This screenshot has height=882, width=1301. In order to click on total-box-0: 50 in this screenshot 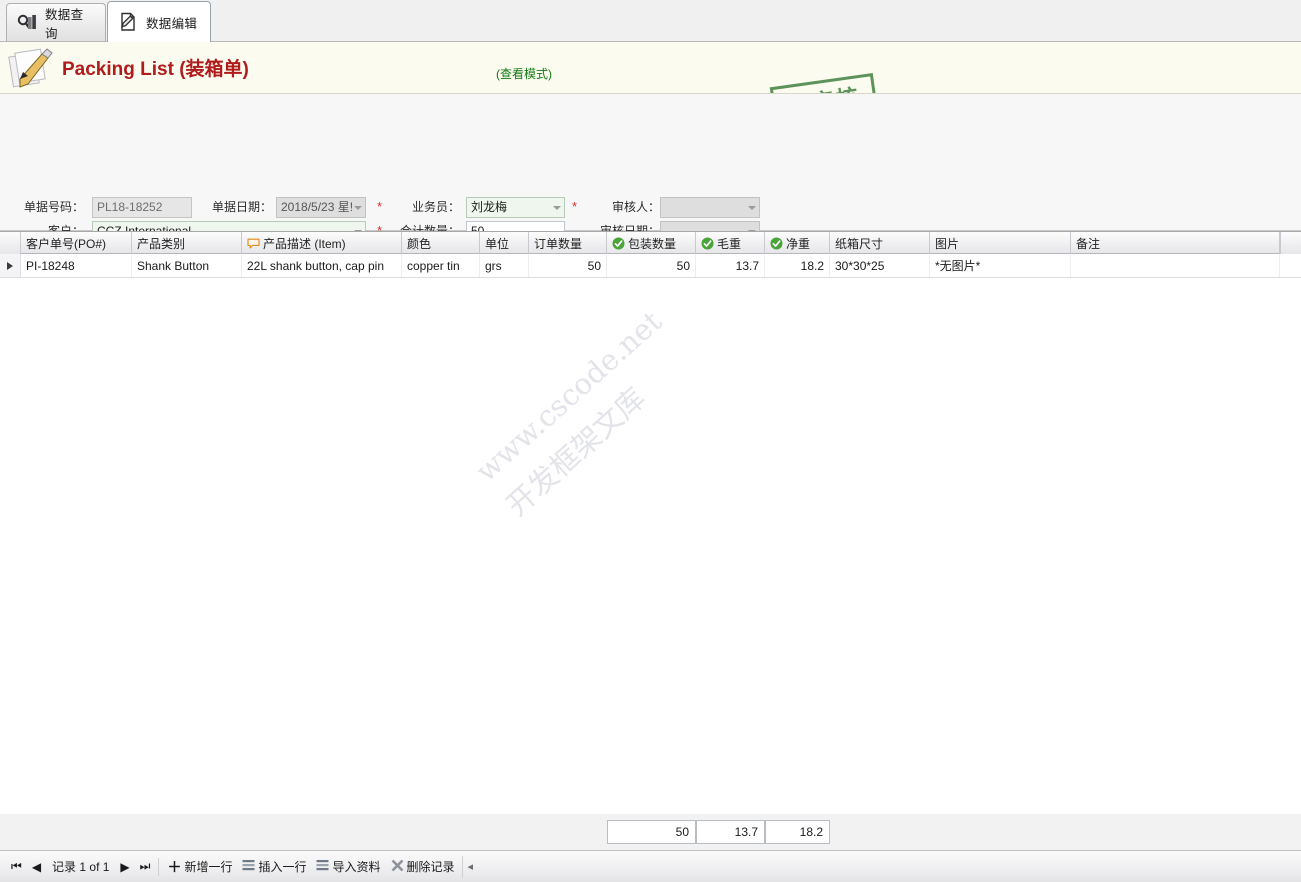, I will do `click(651, 832)`.